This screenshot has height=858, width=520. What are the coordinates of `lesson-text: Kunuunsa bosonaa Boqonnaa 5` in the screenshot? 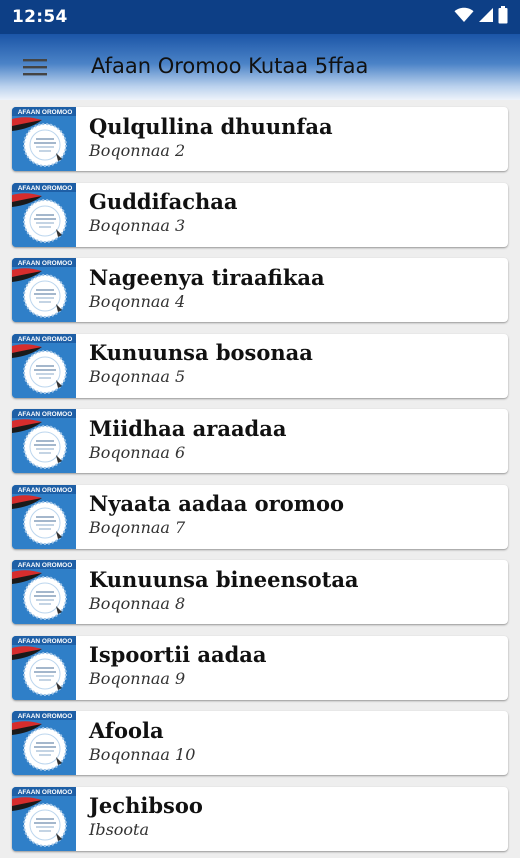 It's located at (292, 366).